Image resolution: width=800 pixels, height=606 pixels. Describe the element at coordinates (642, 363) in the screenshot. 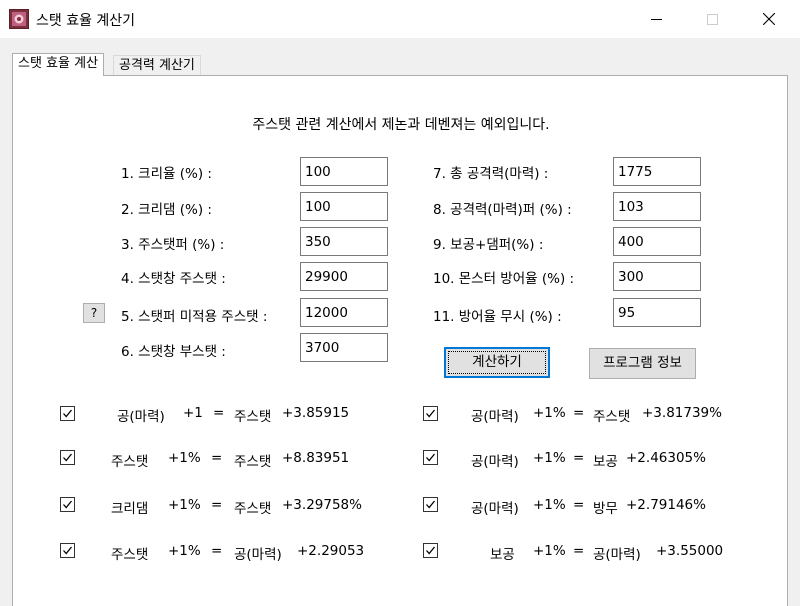

I see `program-info-button: 프로그램 정보` at that location.